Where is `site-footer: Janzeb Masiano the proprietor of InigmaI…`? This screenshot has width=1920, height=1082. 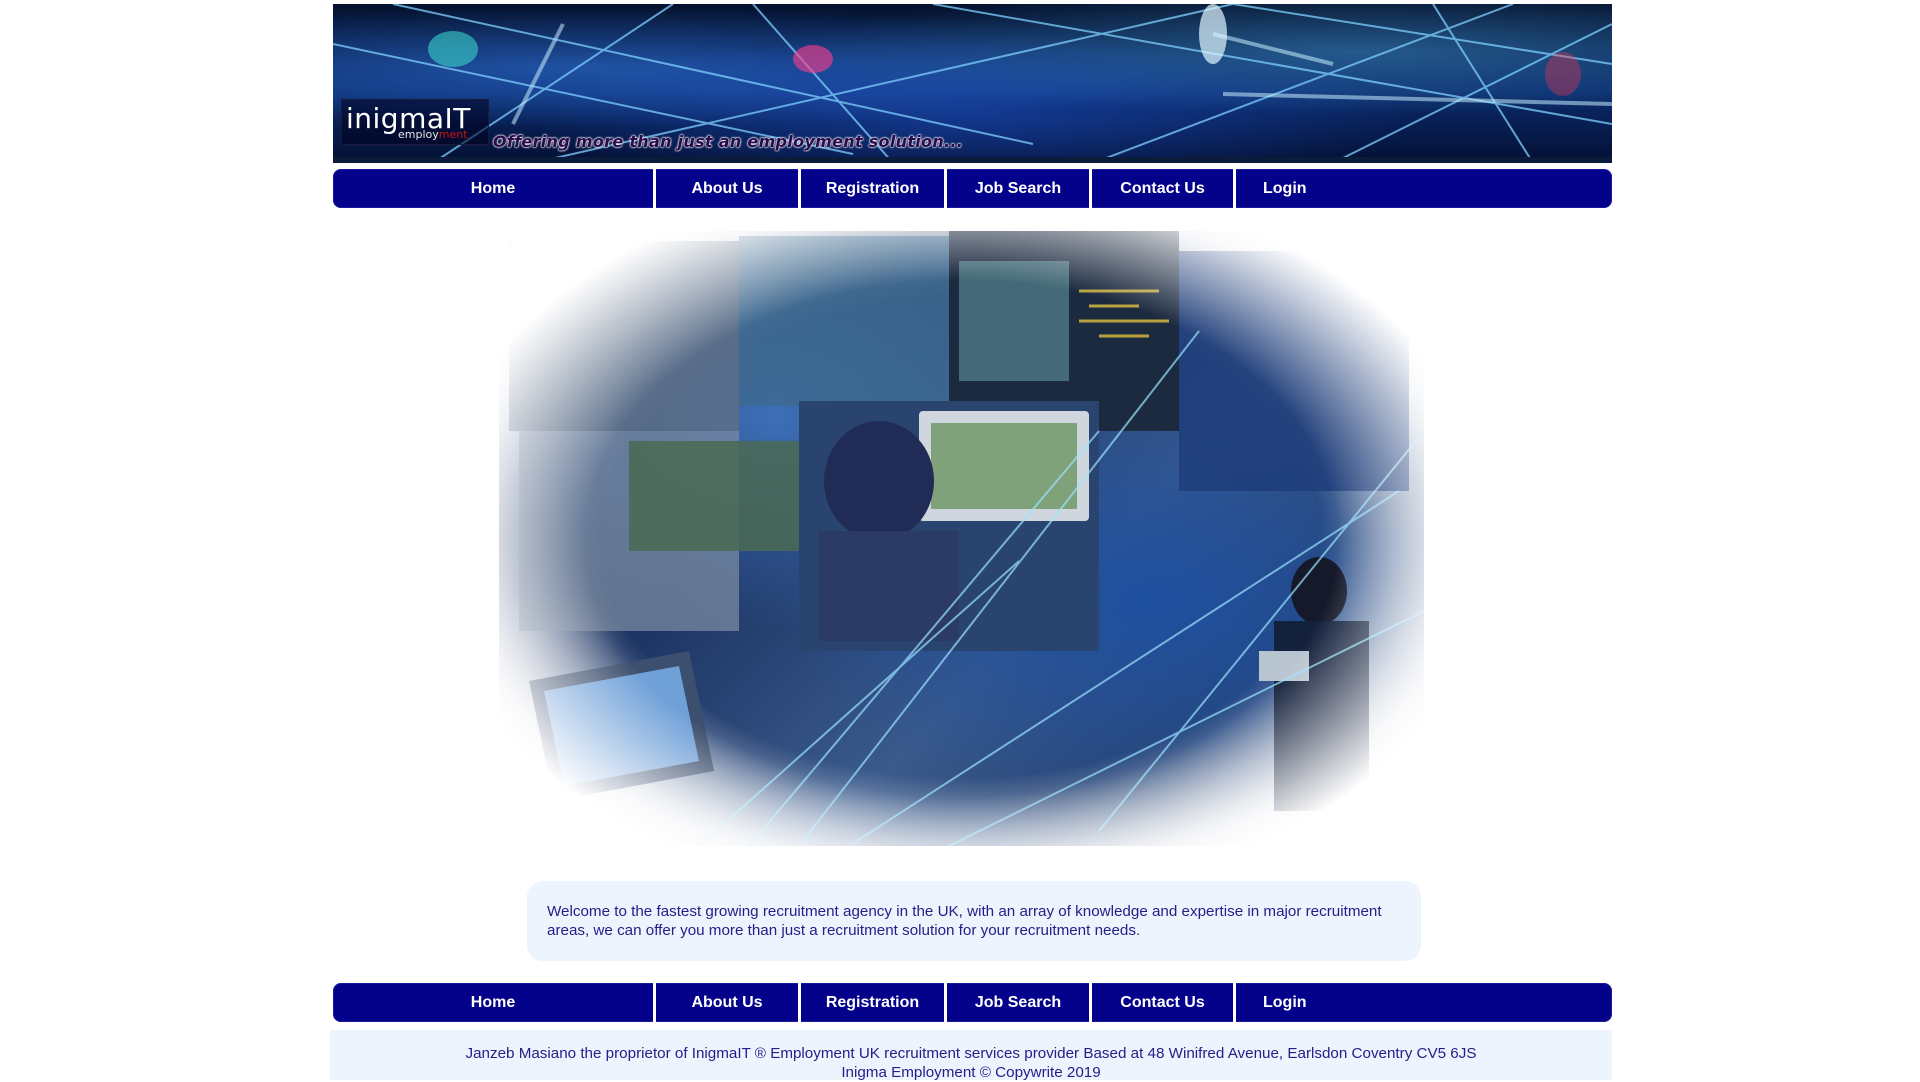
site-footer: Janzeb Masiano the proprietor of InigmaI… is located at coordinates (971, 1055).